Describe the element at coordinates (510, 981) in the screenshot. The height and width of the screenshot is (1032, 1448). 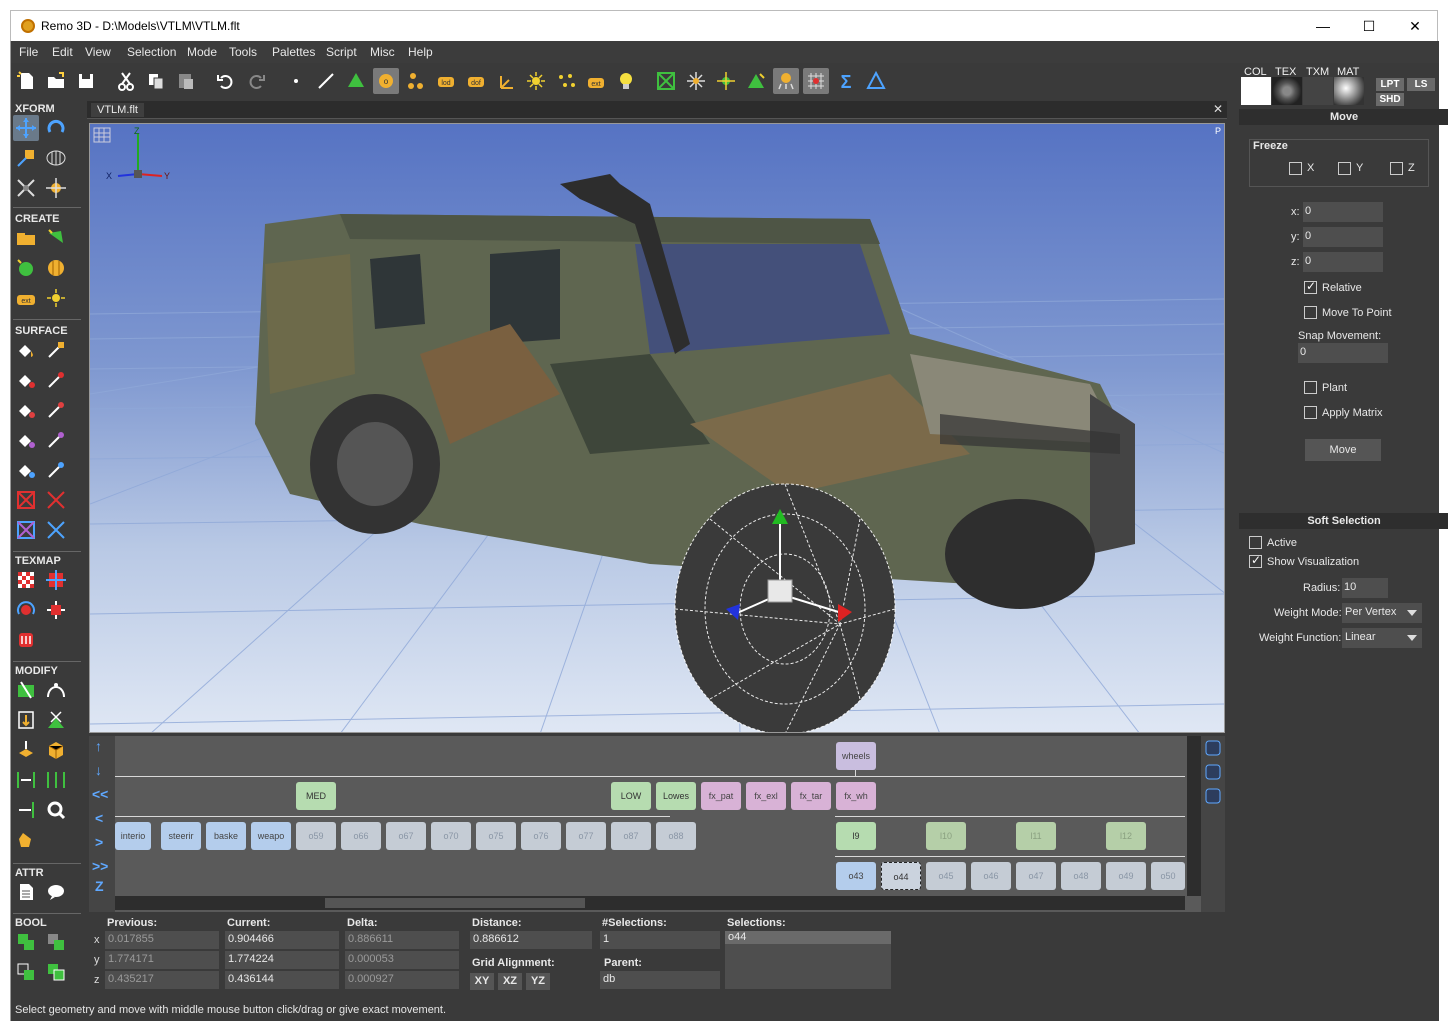
I see `grid-xz-button: XZ` at that location.